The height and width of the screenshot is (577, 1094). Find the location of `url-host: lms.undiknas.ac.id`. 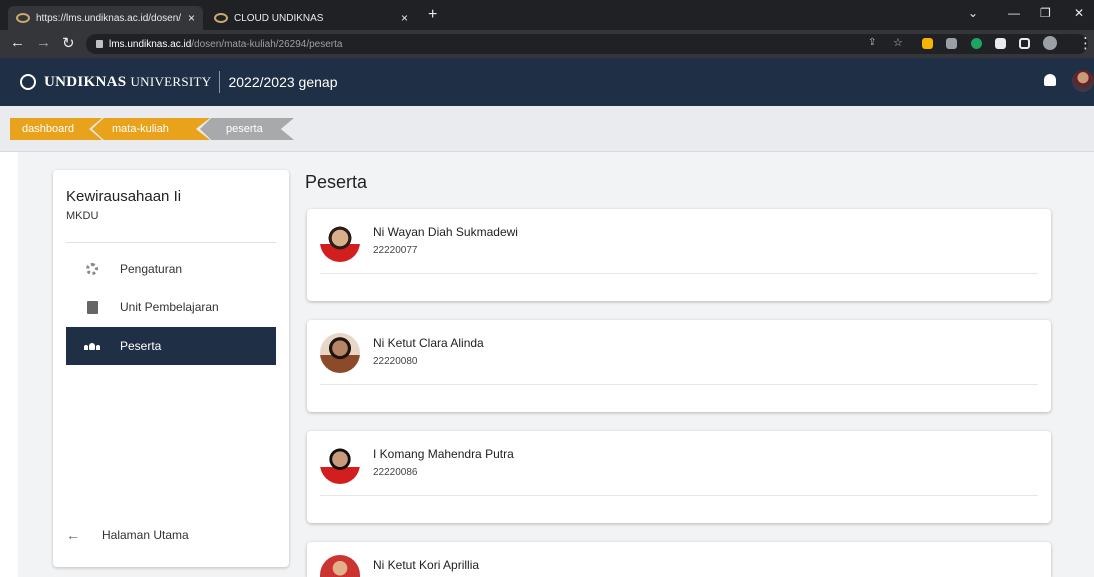

url-host: lms.undiknas.ac.id is located at coordinates (150, 44).